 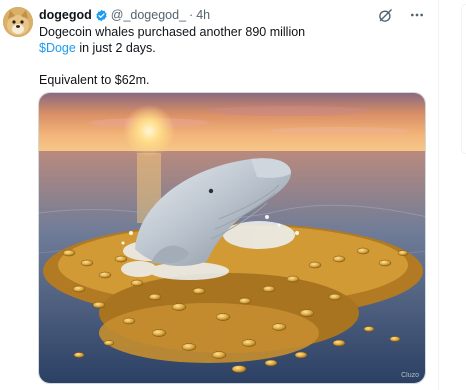 I want to click on avatar, so click(x=18, y=22).